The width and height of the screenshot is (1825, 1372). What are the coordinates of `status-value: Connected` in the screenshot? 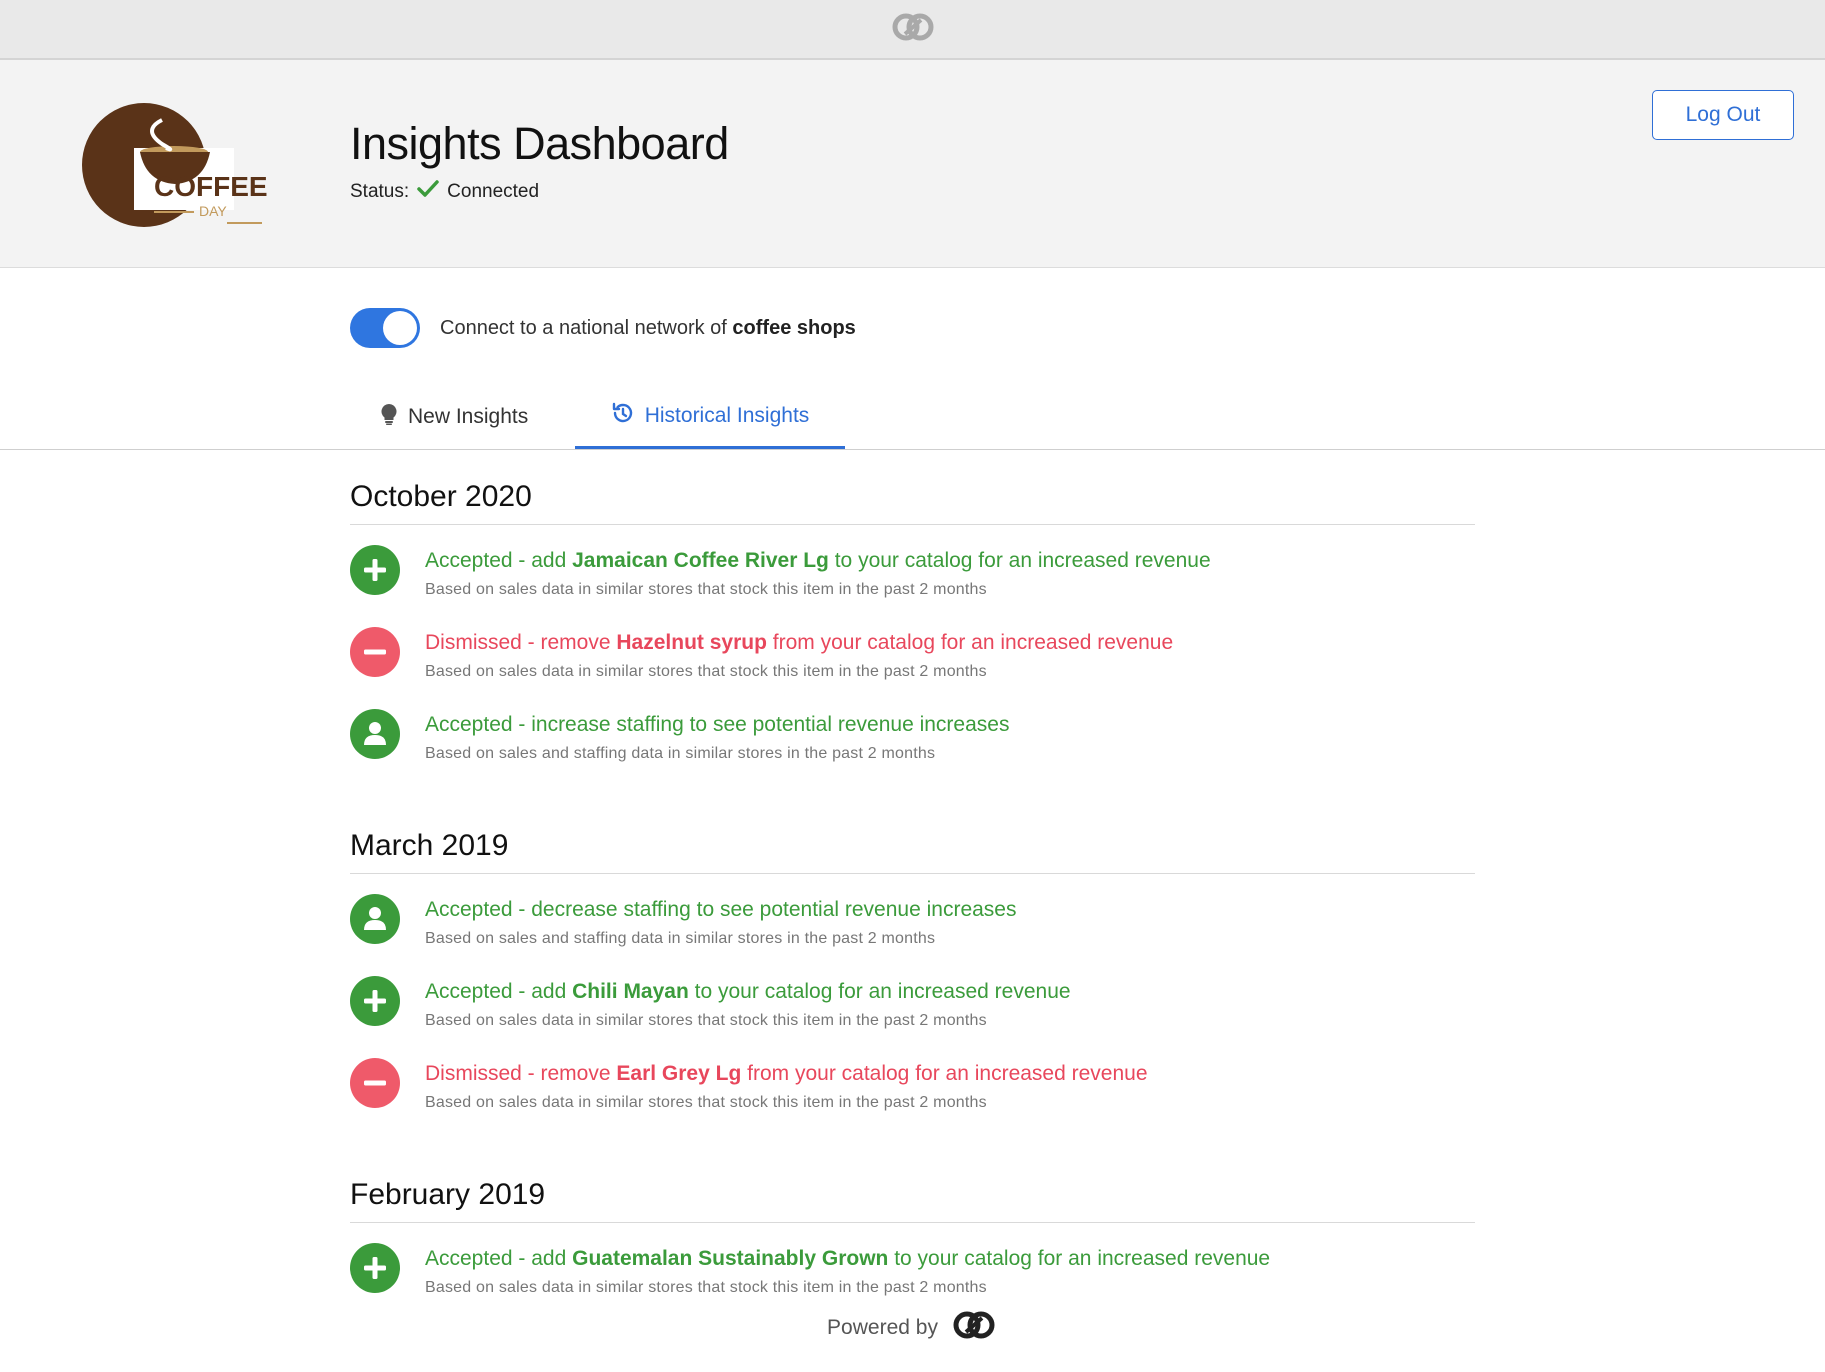 It's located at (493, 191).